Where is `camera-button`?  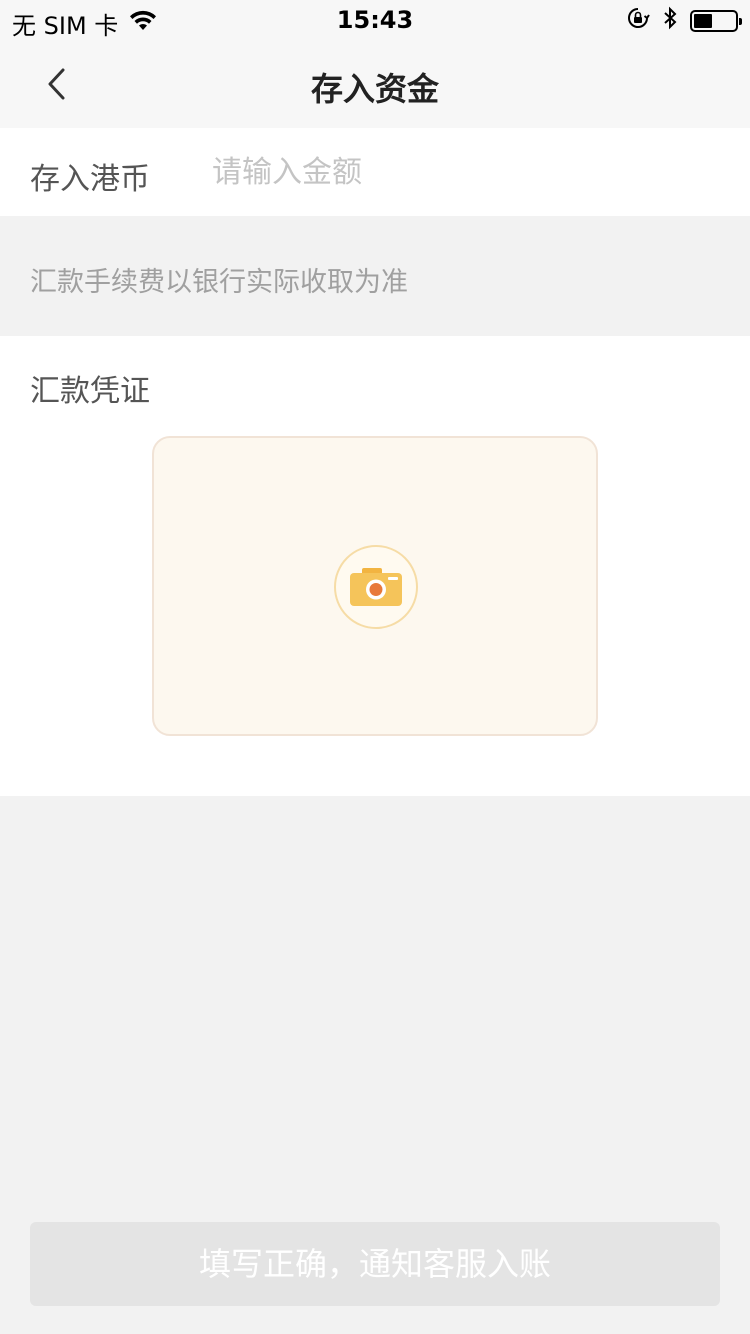
camera-button is located at coordinates (376, 587).